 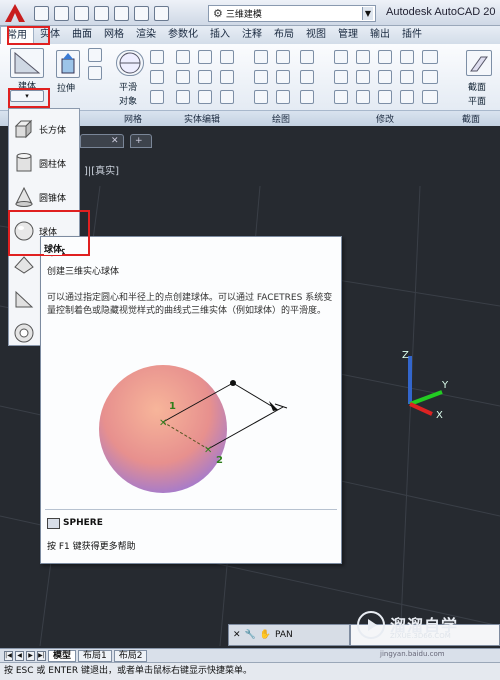 I want to click on tab-mesh: 网格, so click(x=114, y=35).